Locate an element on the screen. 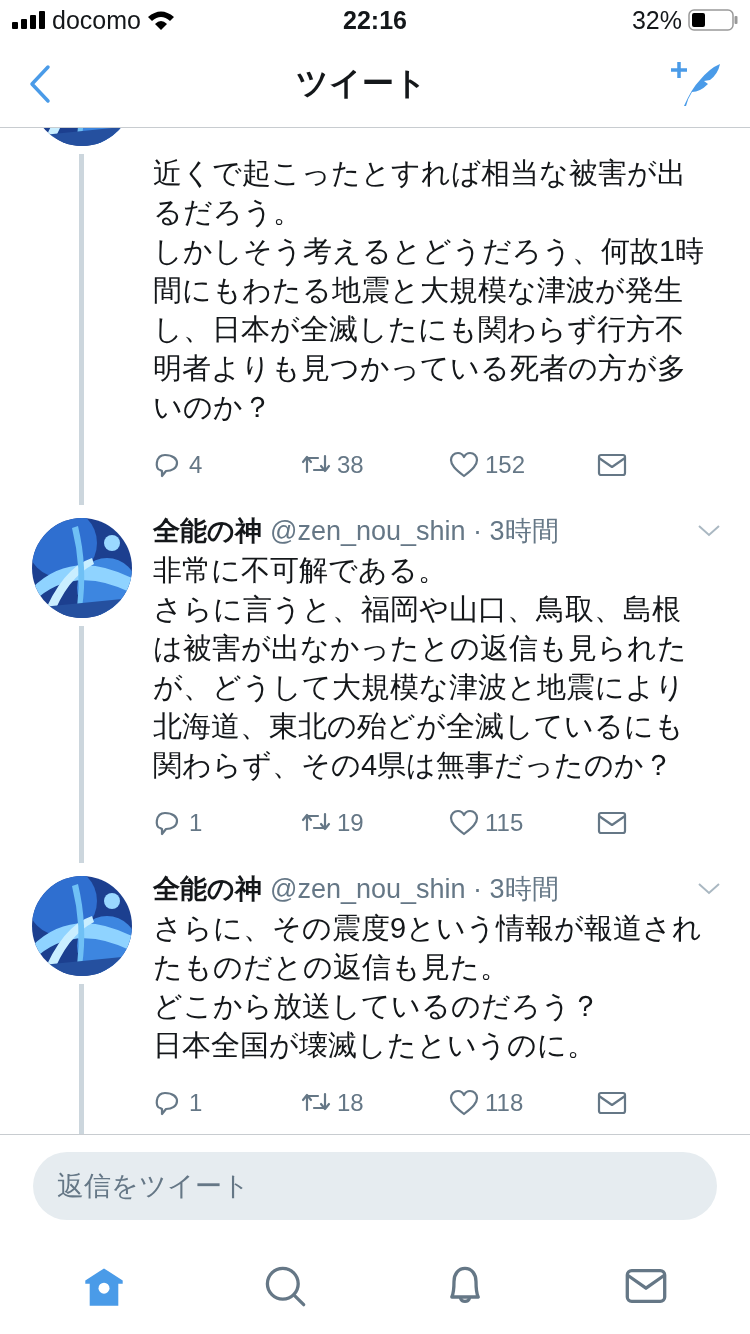  wifi-icon is located at coordinates (160, 20).